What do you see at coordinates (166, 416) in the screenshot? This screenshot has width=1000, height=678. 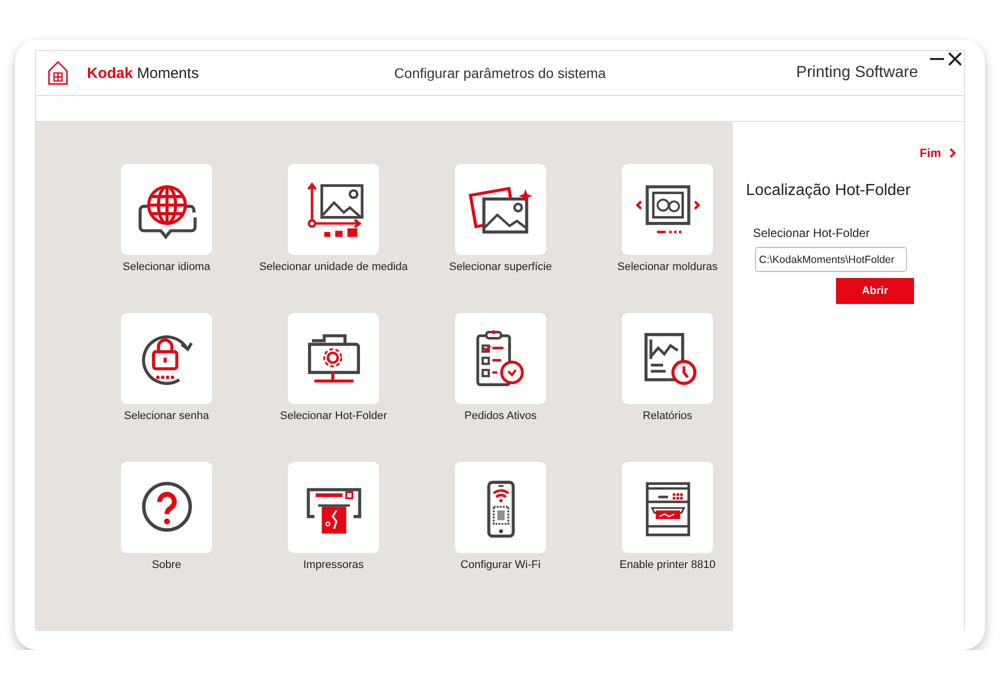 I see `tile-label: Selecionar senha` at bounding box center [166, 416].